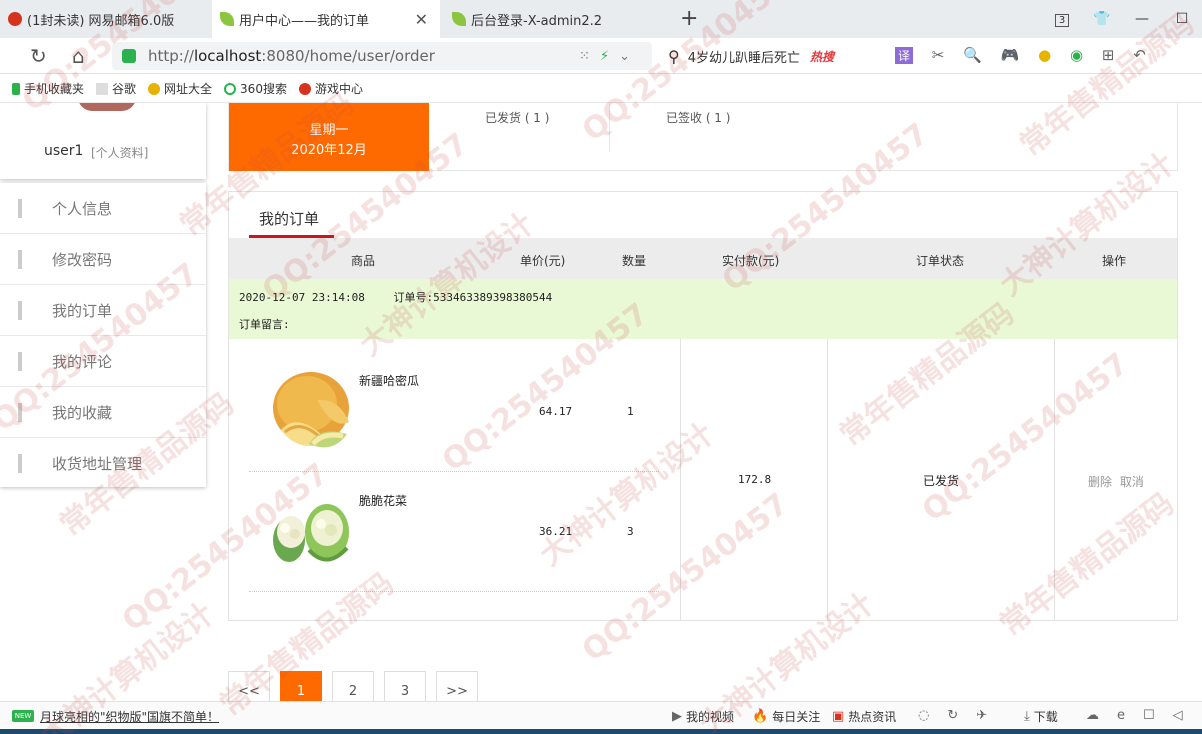 The height and width of the screenshot is (734, 1202). I want to click on pager-page-1: 1, so click(301, 686).